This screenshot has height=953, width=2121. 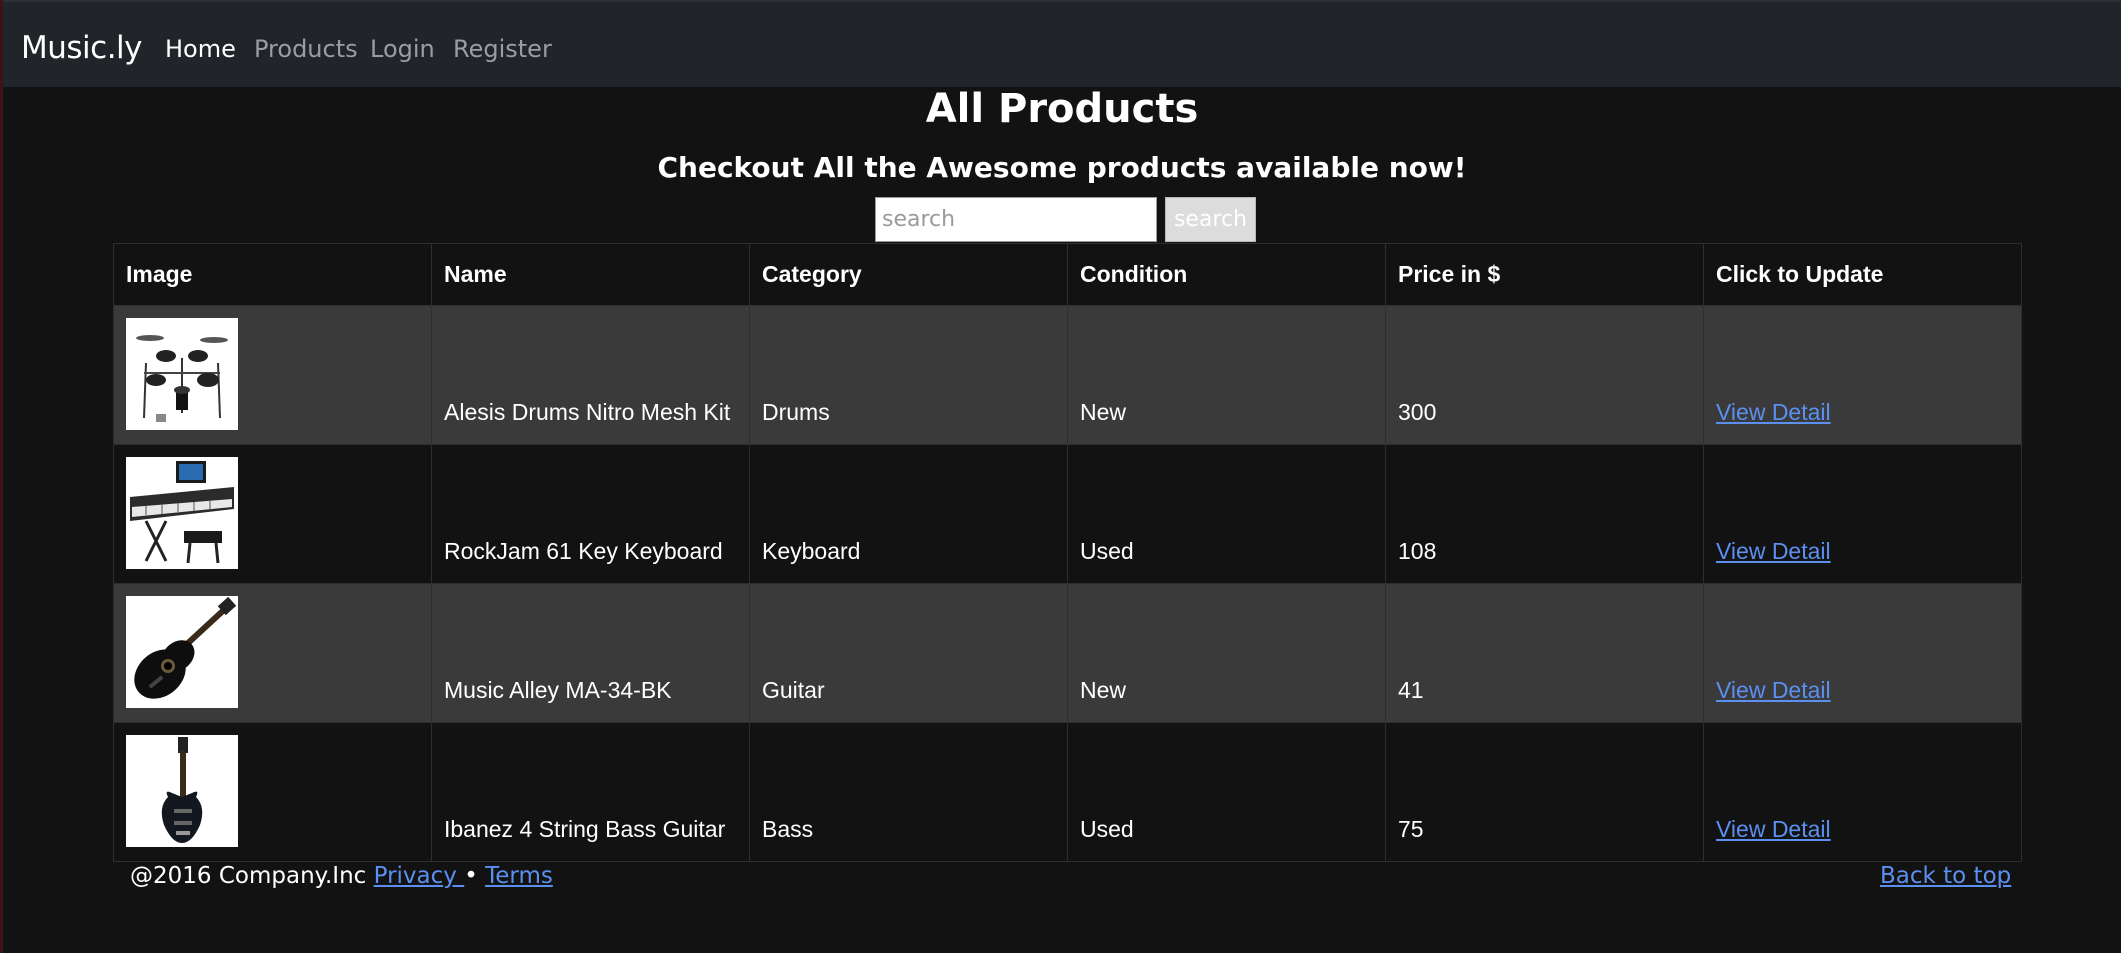 What do you see at coordinates (908, 375) in the screenshot?
I see `product-category: Drums` at bounding box center [908, 375].